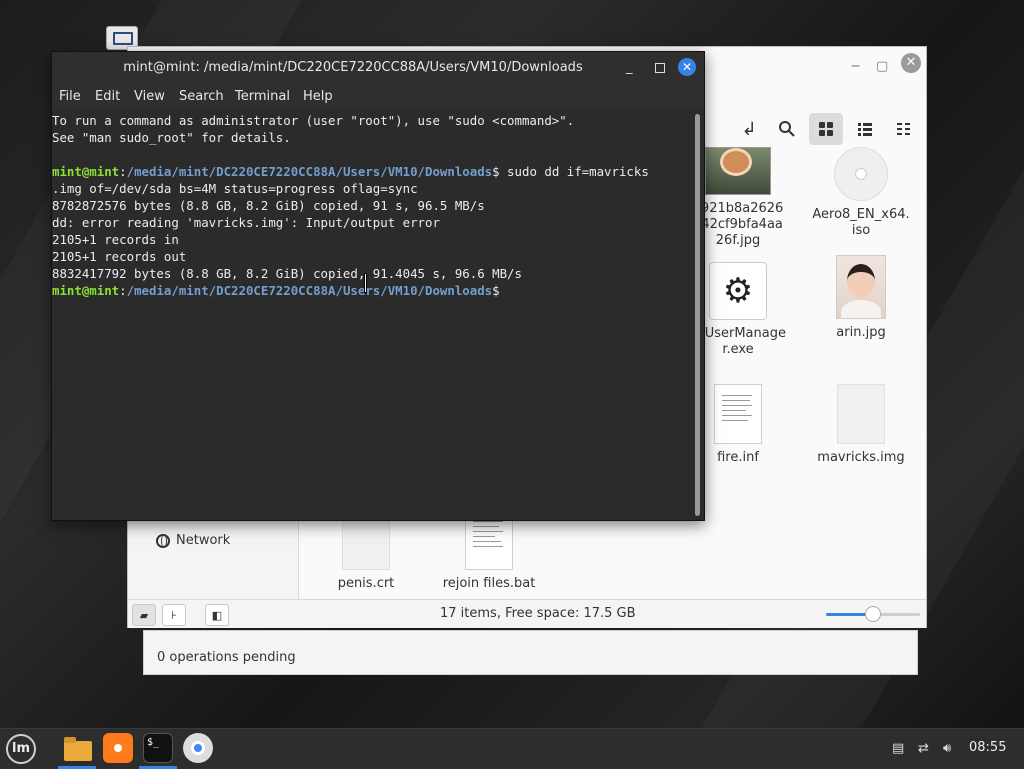 The width and height of the screenshot is (1024, 769). I want to click on prompt-command: $ sudo dd if=mavricks, so click(570, 171).